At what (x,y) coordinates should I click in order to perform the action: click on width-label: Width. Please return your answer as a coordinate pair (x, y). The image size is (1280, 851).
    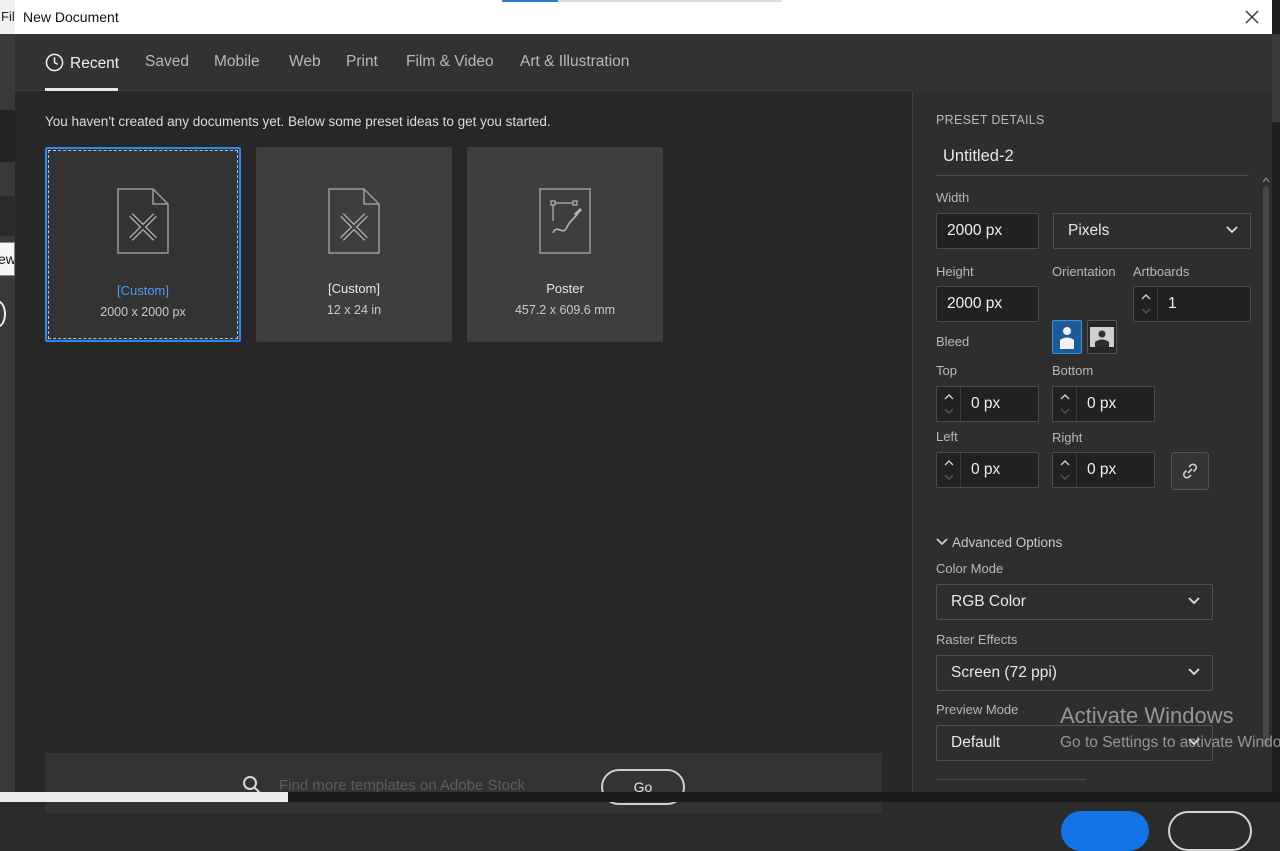
    Looking at the image, I should click on (953, 197).